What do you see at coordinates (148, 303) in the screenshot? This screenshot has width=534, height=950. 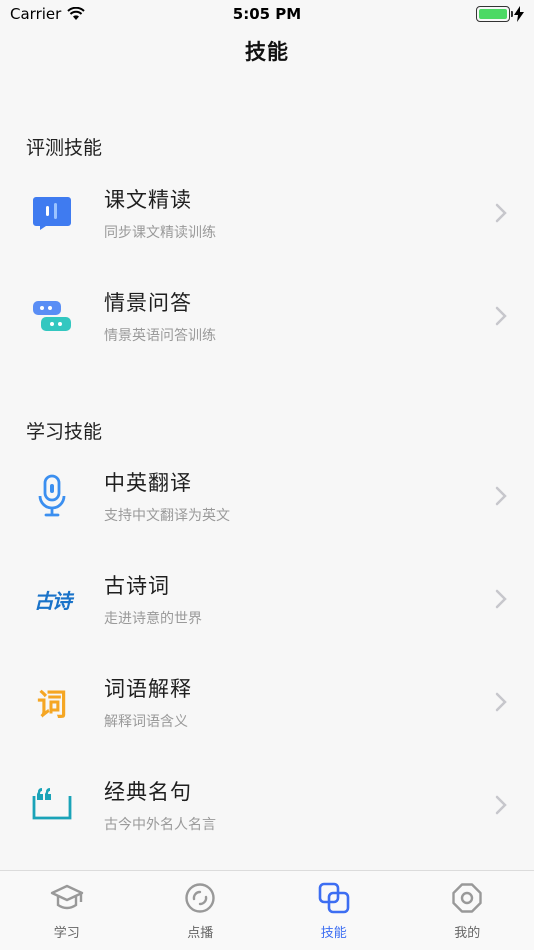 I see `item-title: 情景问答` at bounding box center [148, 303].